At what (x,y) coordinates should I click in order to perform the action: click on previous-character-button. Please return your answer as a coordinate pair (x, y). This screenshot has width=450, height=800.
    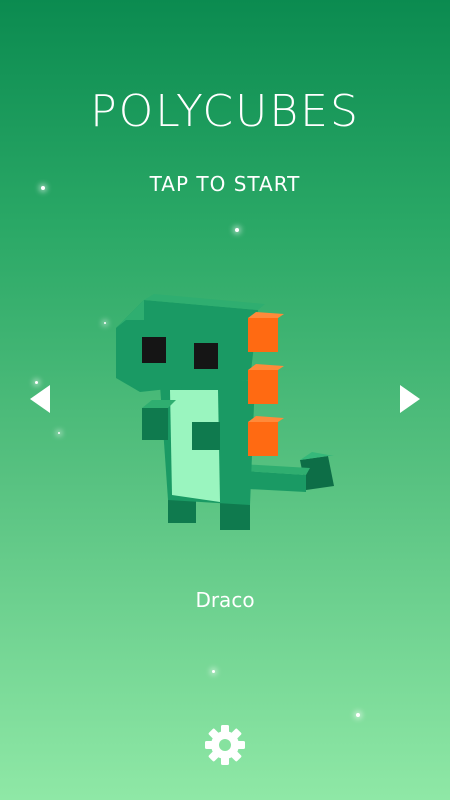
    Looking at the image, I should click on (40, 399).